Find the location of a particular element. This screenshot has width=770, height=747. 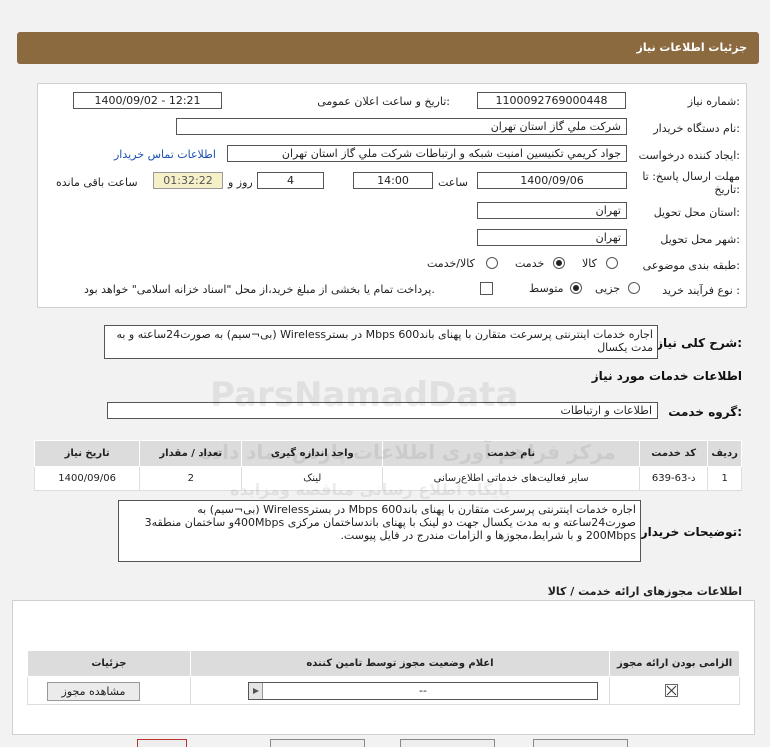

need-number-field: 1100092769000448 is located at coordinates (551, 100).